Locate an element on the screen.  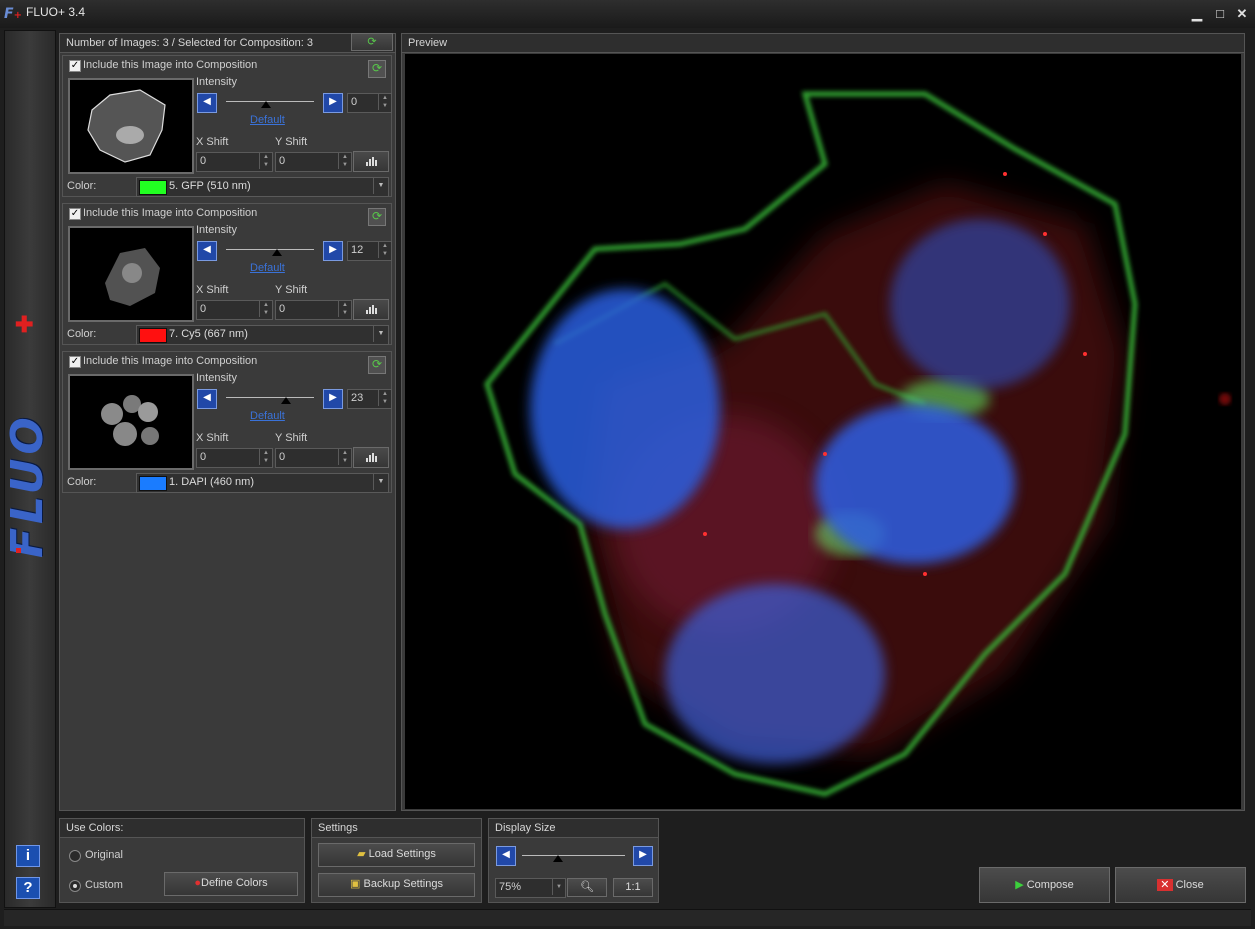
fluo-logo: FLUO is located at coordinates (27, 485).